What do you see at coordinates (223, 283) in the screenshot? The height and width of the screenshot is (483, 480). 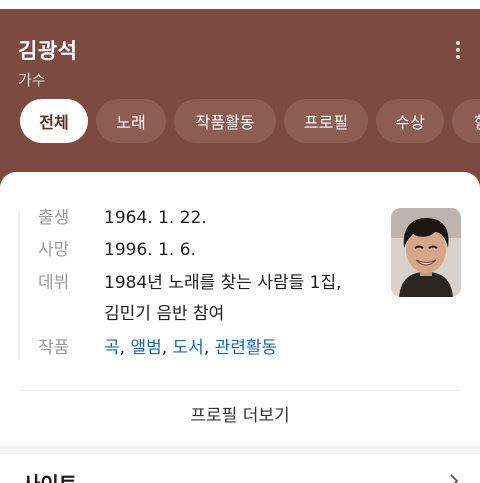 I see `debut-value-line1: 1984년 노래를 찾는 사람들 1집,` at bounding box center [223, 283].